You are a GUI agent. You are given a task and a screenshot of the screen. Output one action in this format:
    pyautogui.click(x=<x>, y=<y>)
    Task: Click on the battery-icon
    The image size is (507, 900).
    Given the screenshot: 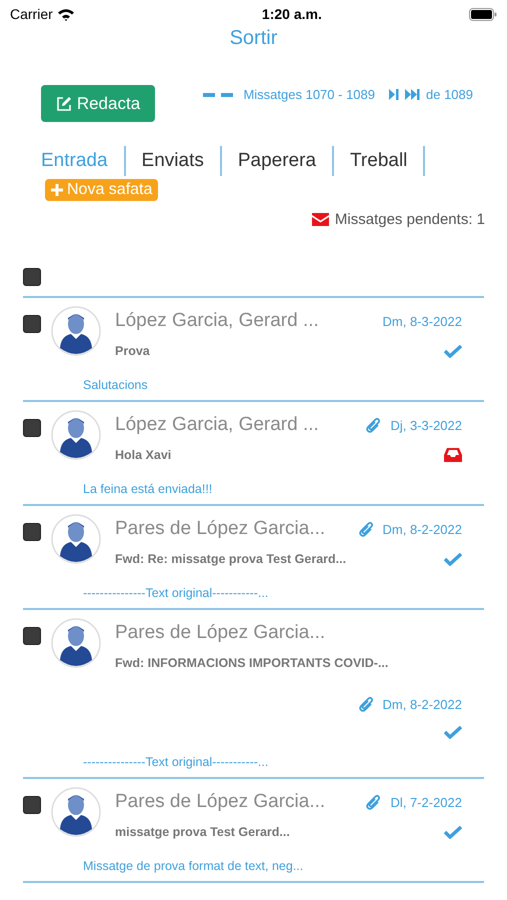 What is the action you would take?
    pyautogui.click(x=483, y=14)
    